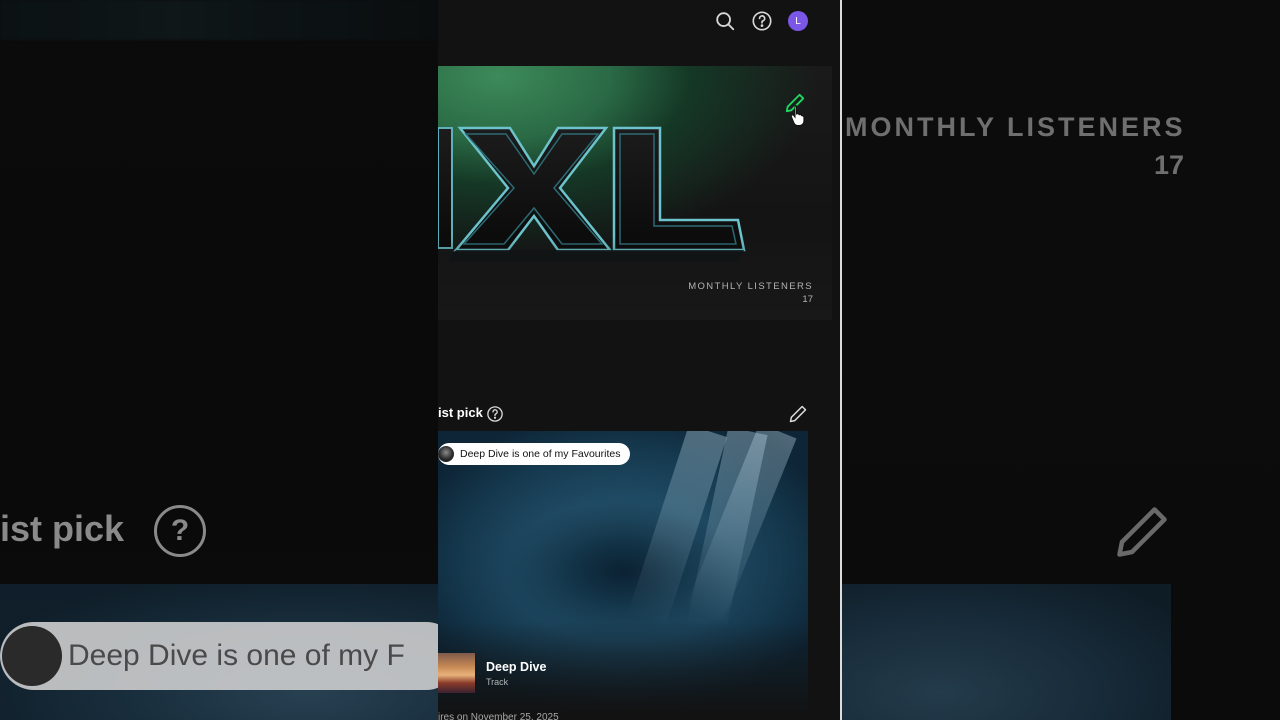  I want to click on help-icon, so click(762, 21).